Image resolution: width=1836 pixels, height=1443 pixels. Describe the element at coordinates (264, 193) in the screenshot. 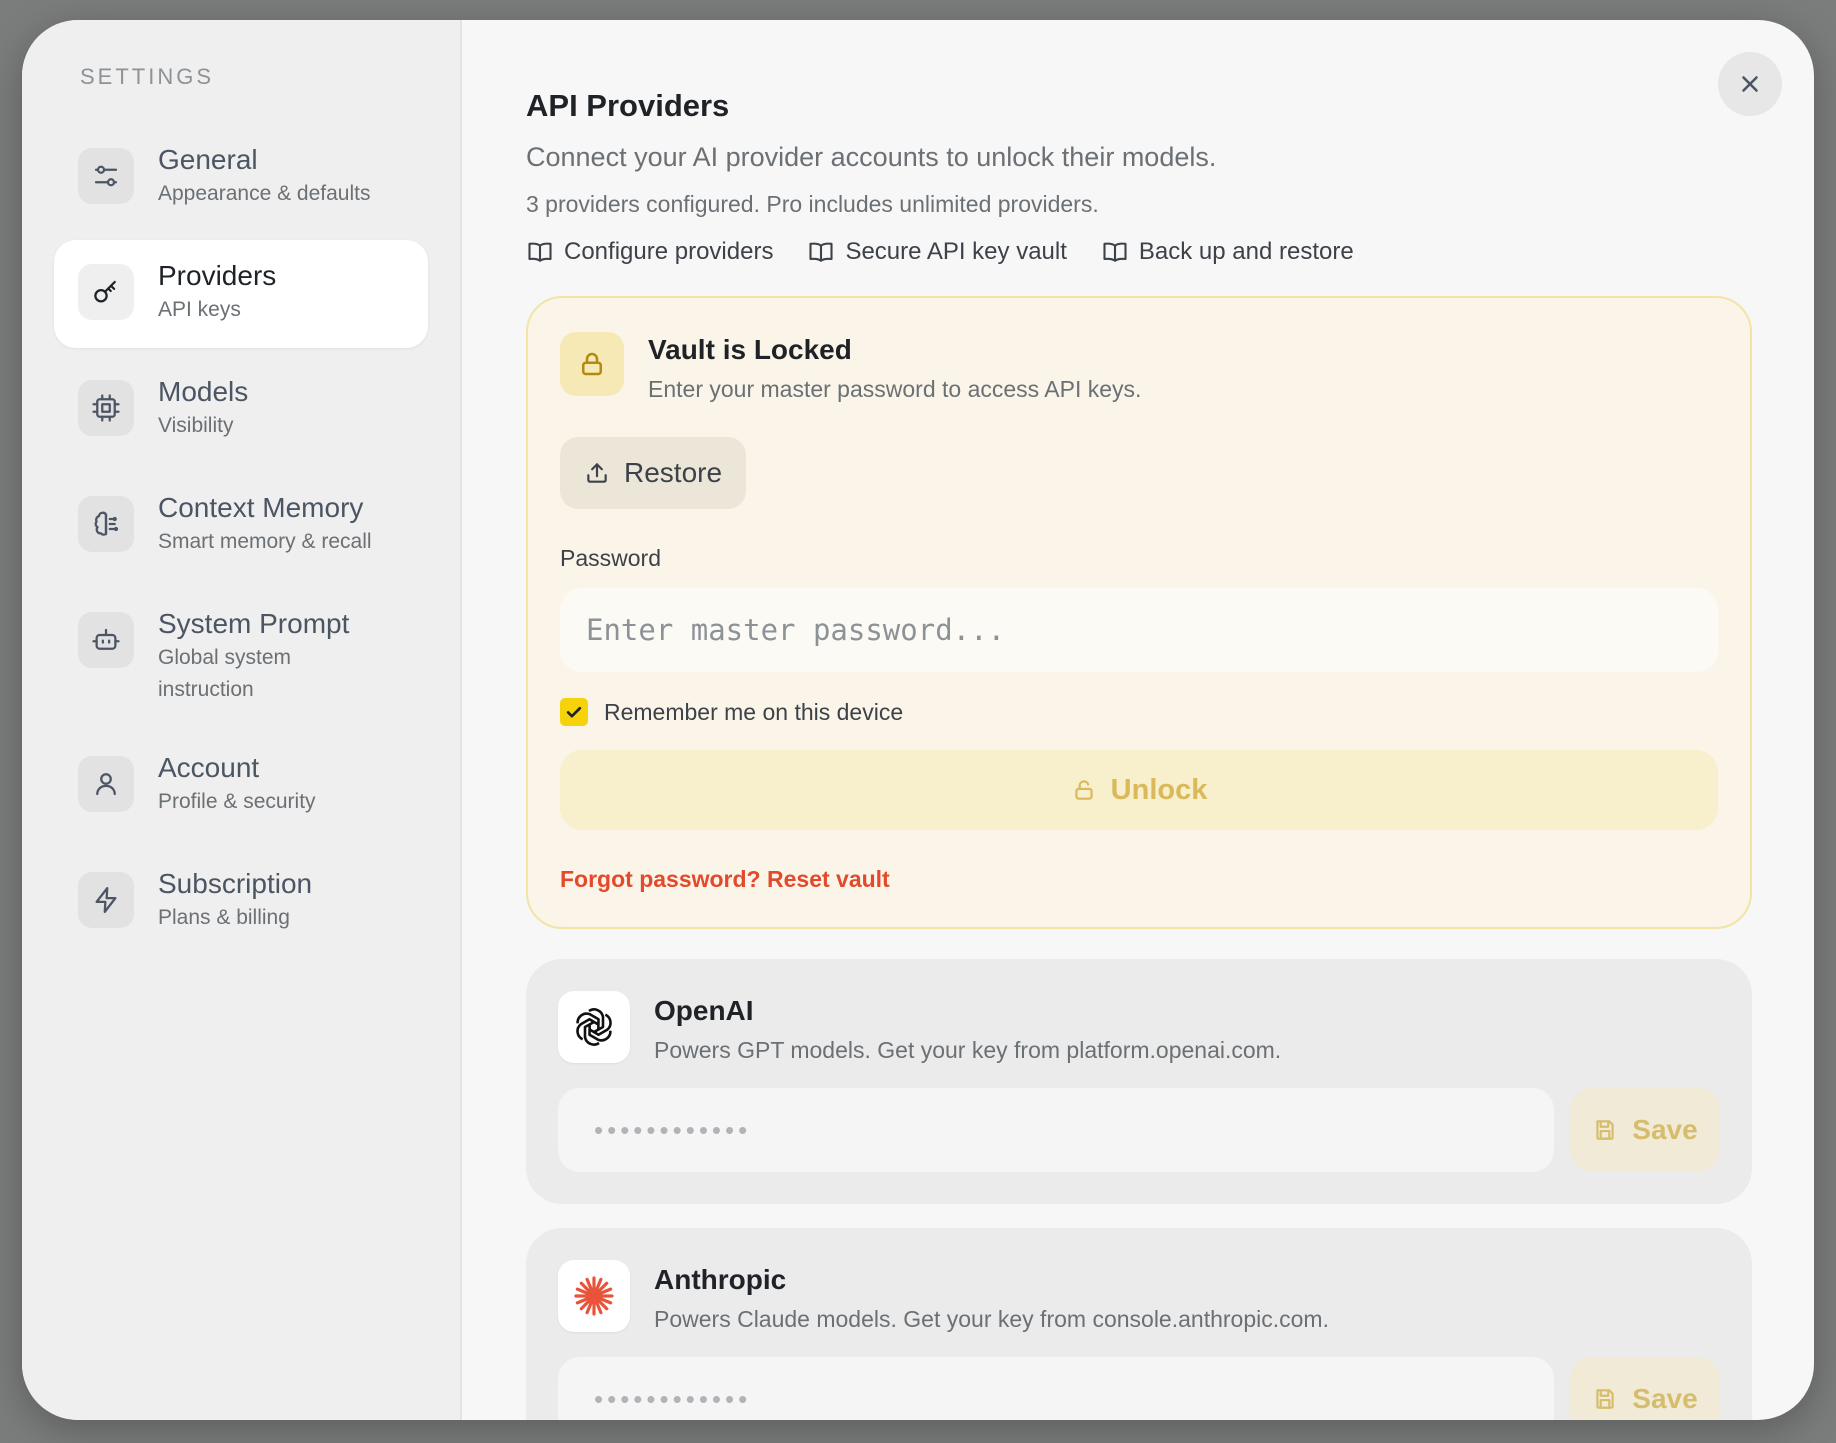

I see `sidebar-item-sub: Appearance & defaults` at that location.